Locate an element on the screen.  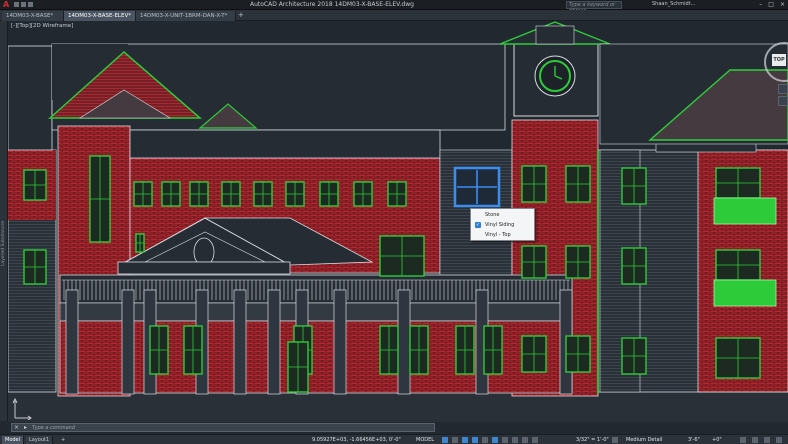
command-close-icon: × is located at coordinates (16, 428).